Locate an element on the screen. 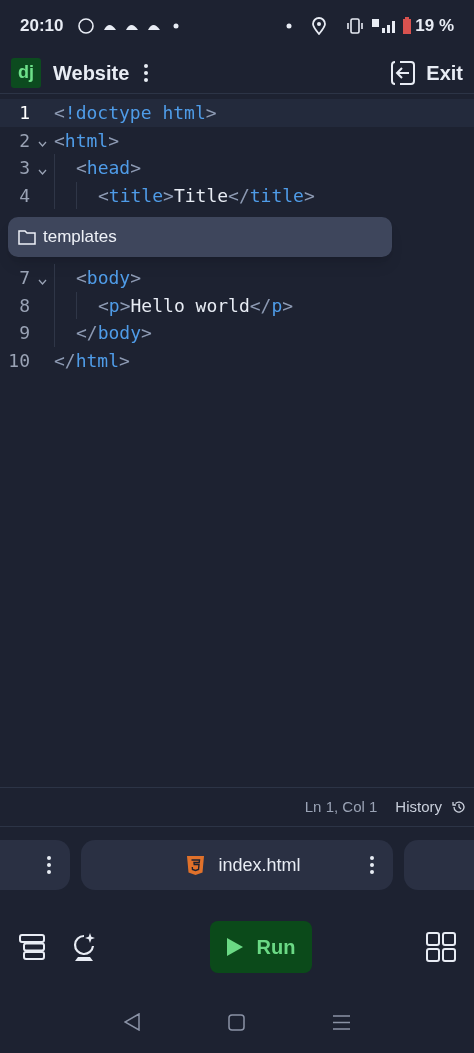  project-title: Website is located at coordinates (91, 73).